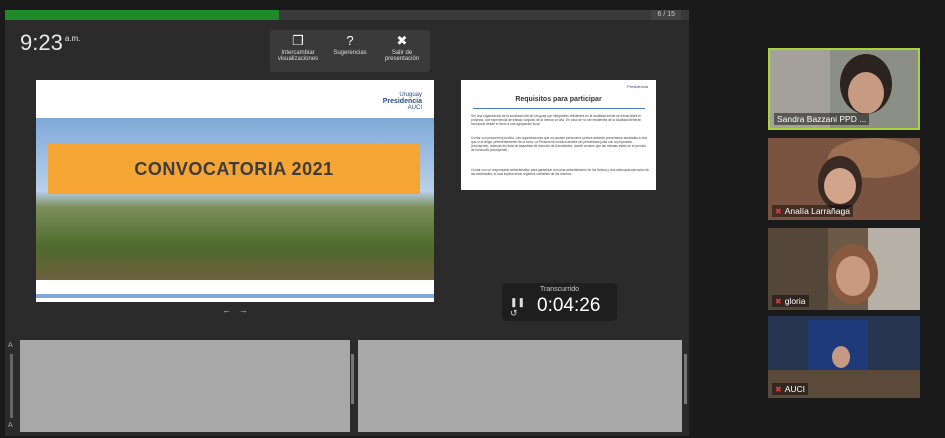  Describe the element at coordinates (10, 345) in the screenshot. I see `increase-font-icon: A` at that location.